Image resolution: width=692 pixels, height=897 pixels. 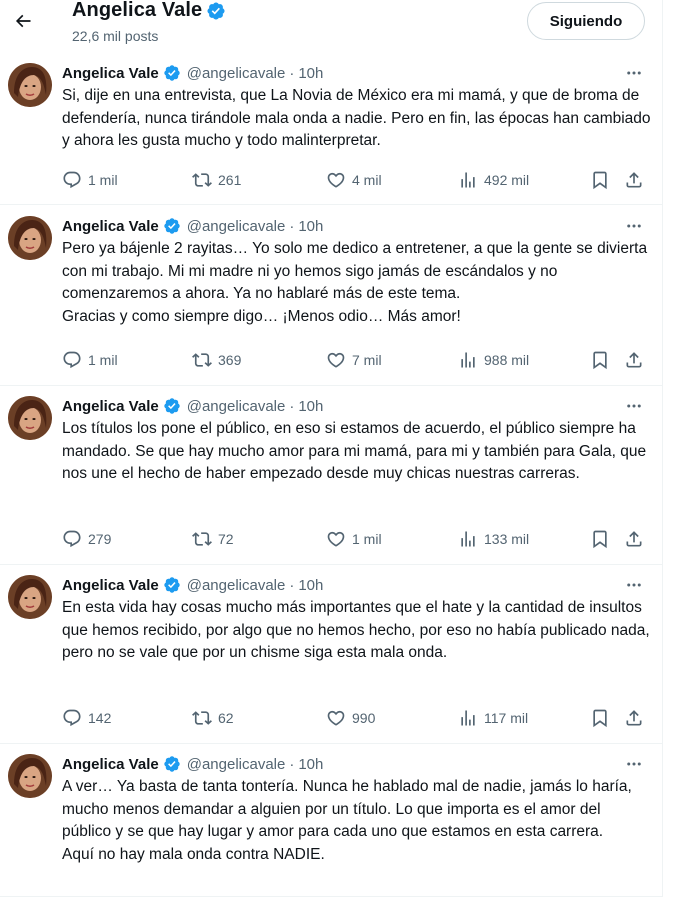 What do you see at coordinates (493, 180) in the screenshot?
I see `views-button: 492 mil` at bounding box center [493, 180].